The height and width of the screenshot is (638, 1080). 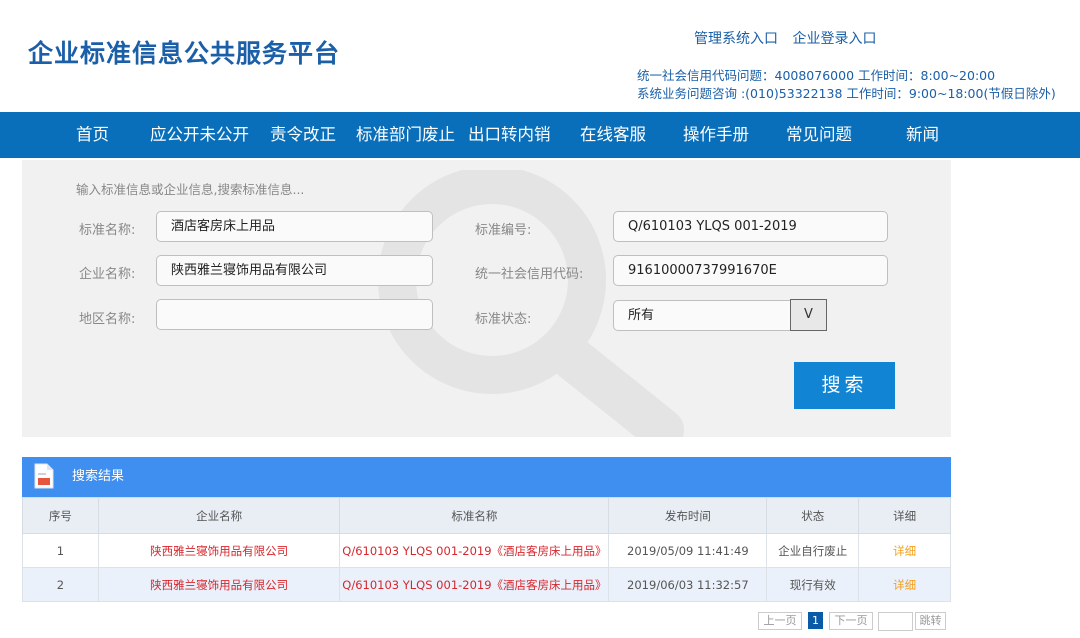 I want to click on jump-button: 跳转, so click(x=930, y=621).